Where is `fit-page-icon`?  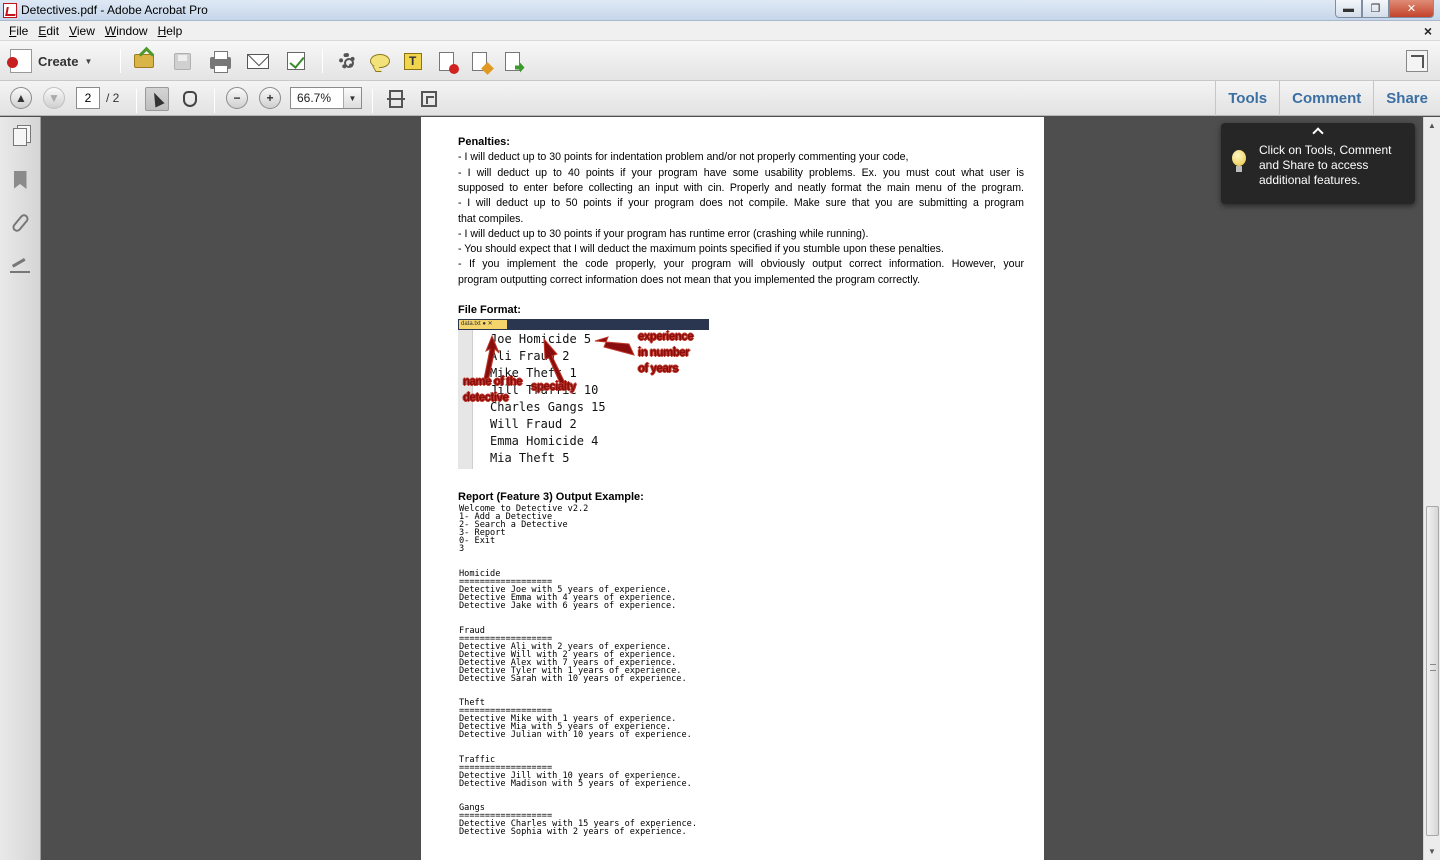
fit-page-icon is located at coordinates (396, 99).